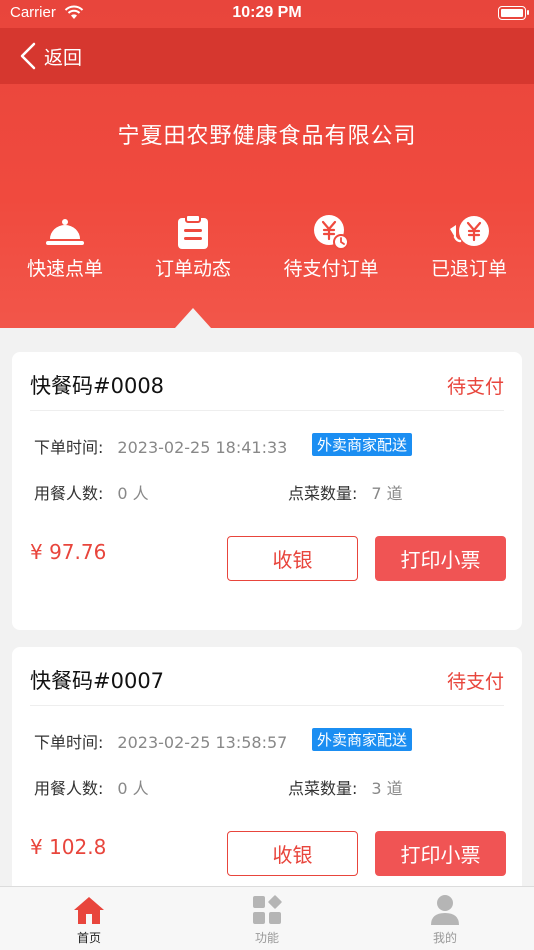 The height and width of the screenshot is (950, 534). Describe the element at coordinates (65, 232) in the screenshot. I see `food-cloche-icon` at that location.